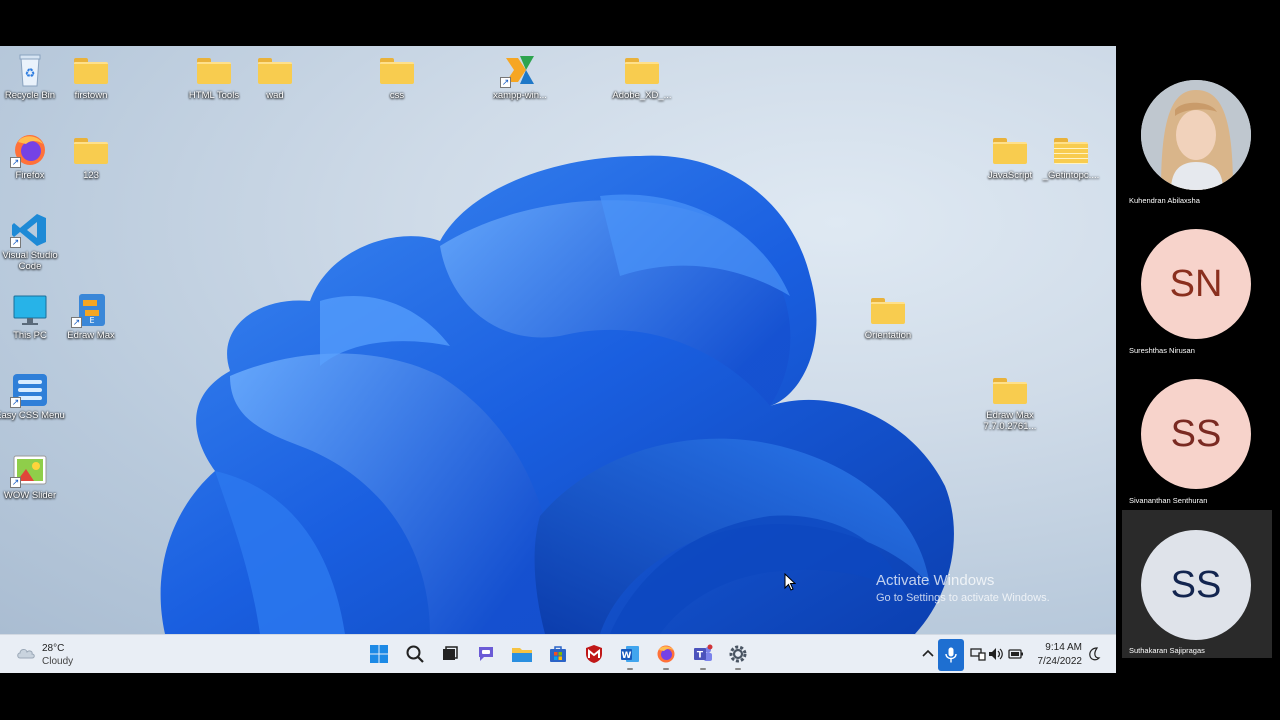 This screenshot has width=1280, height=720. I want to click on edraw-icon: E ↗, so click(91, 310).